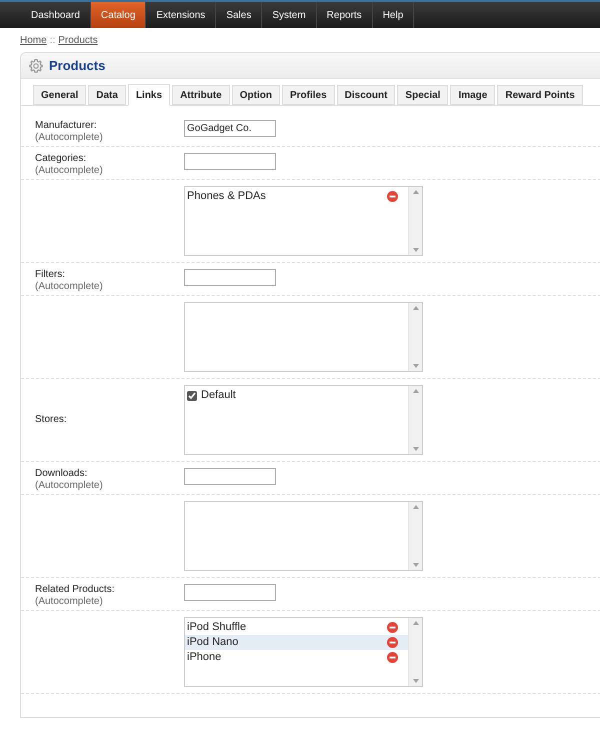 This screenshot has width=600, height=731. Describe the element at coordinates (540, 95) in the screenshot. I see `tab: Reward Points` at that location.